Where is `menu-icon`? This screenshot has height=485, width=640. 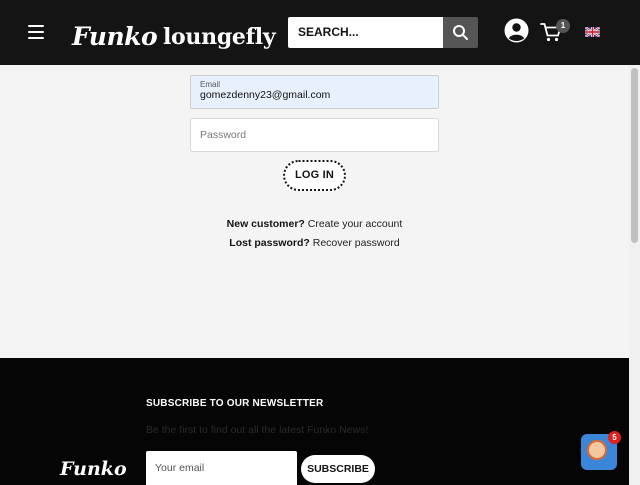 menu-icon is located at coordinates (36, 32).